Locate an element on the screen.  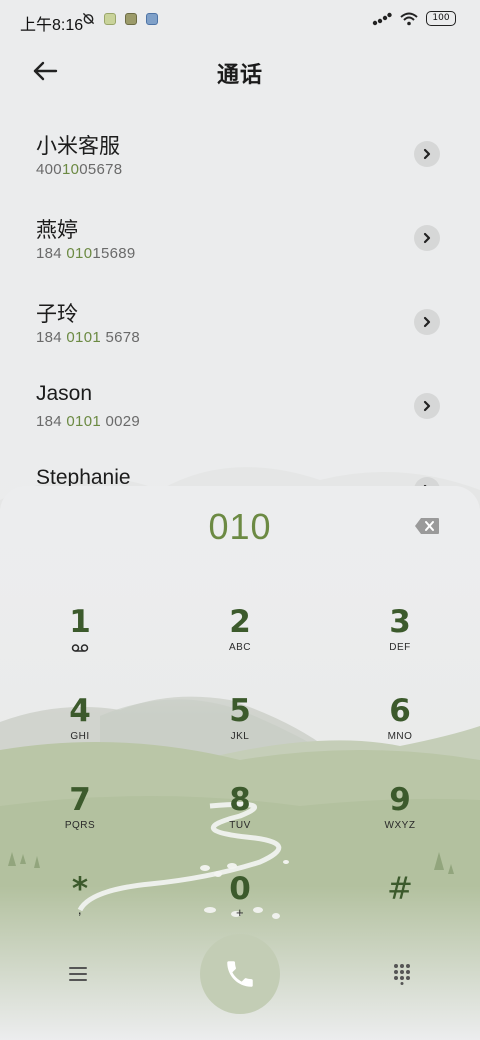
dialpad-toggle-button is located at coordinates (402, 974).